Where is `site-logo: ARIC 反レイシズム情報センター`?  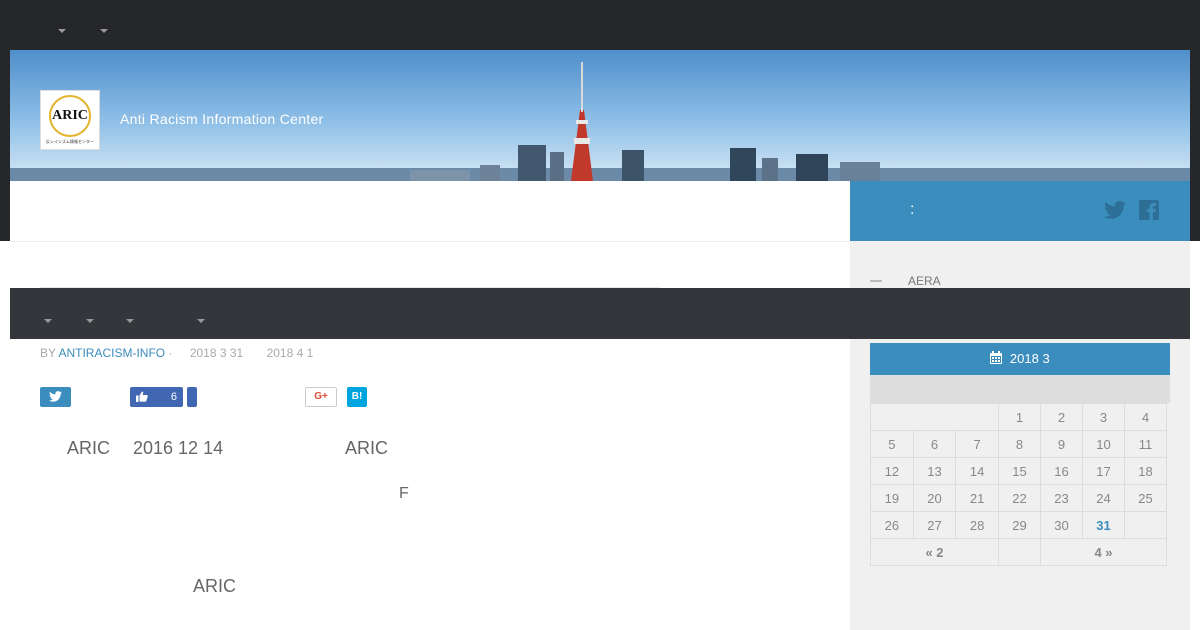
site-logo: ARIC 反レイシズム情報センター is located at coordinates (70, 120).